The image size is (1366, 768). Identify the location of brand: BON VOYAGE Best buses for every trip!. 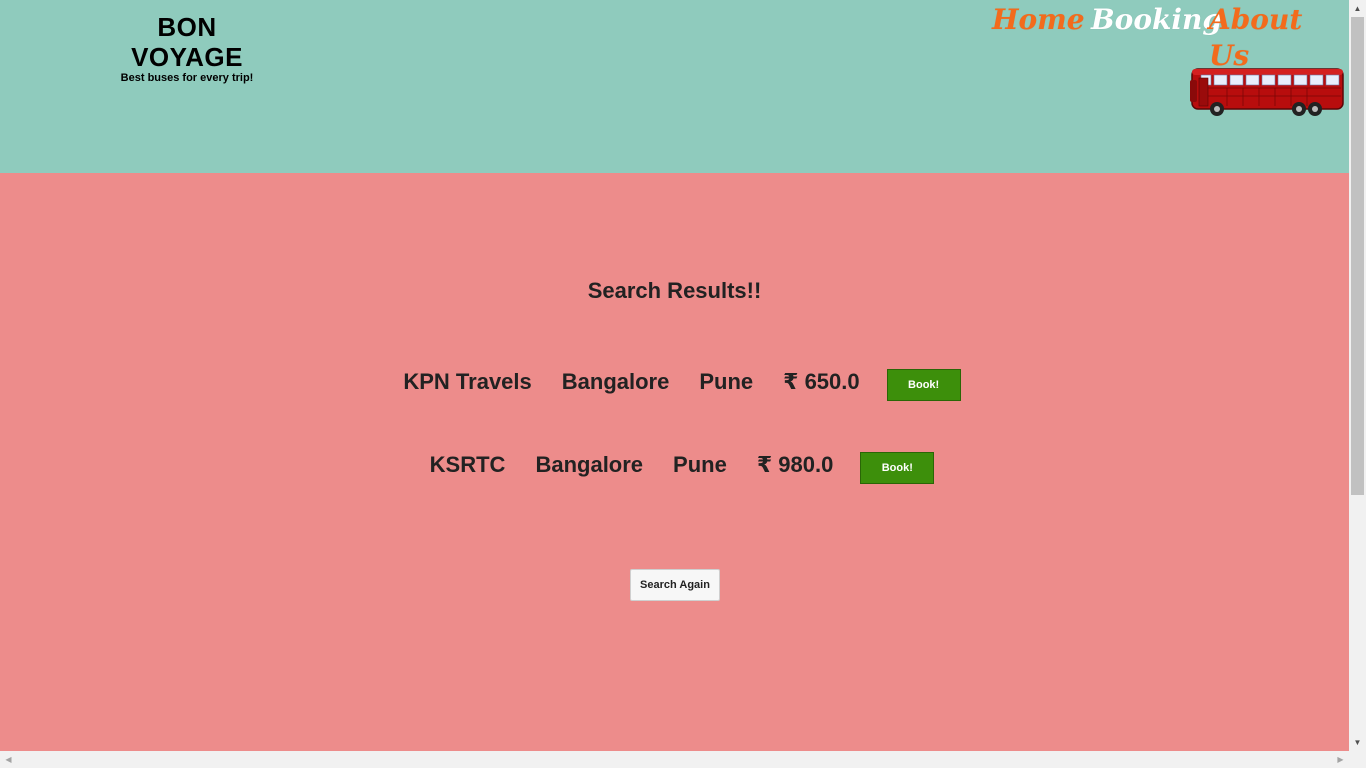
(187, 48).